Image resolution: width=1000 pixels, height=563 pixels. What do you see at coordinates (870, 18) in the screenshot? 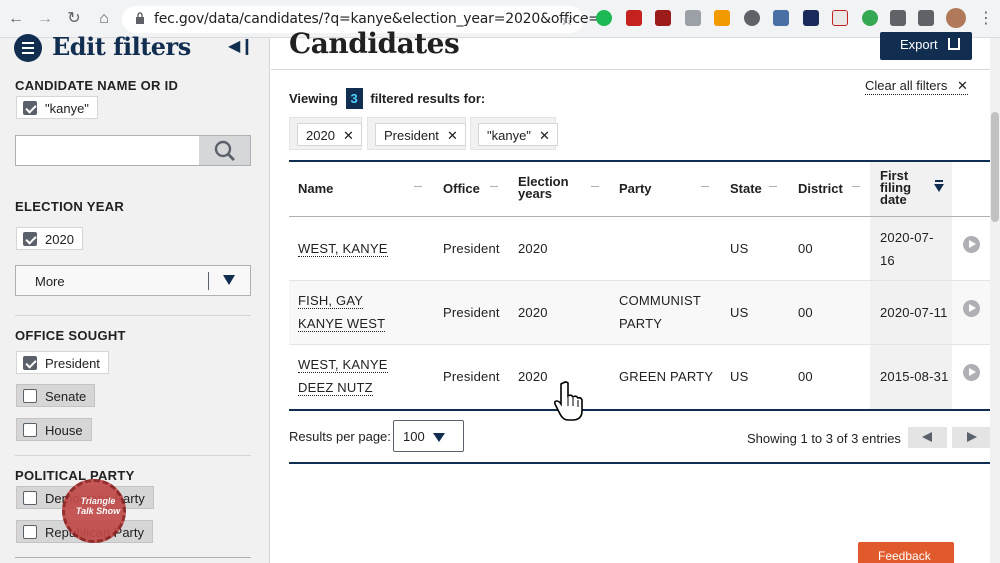
I see `chat-badge-extension-icon` at bounding box center [870, 18].